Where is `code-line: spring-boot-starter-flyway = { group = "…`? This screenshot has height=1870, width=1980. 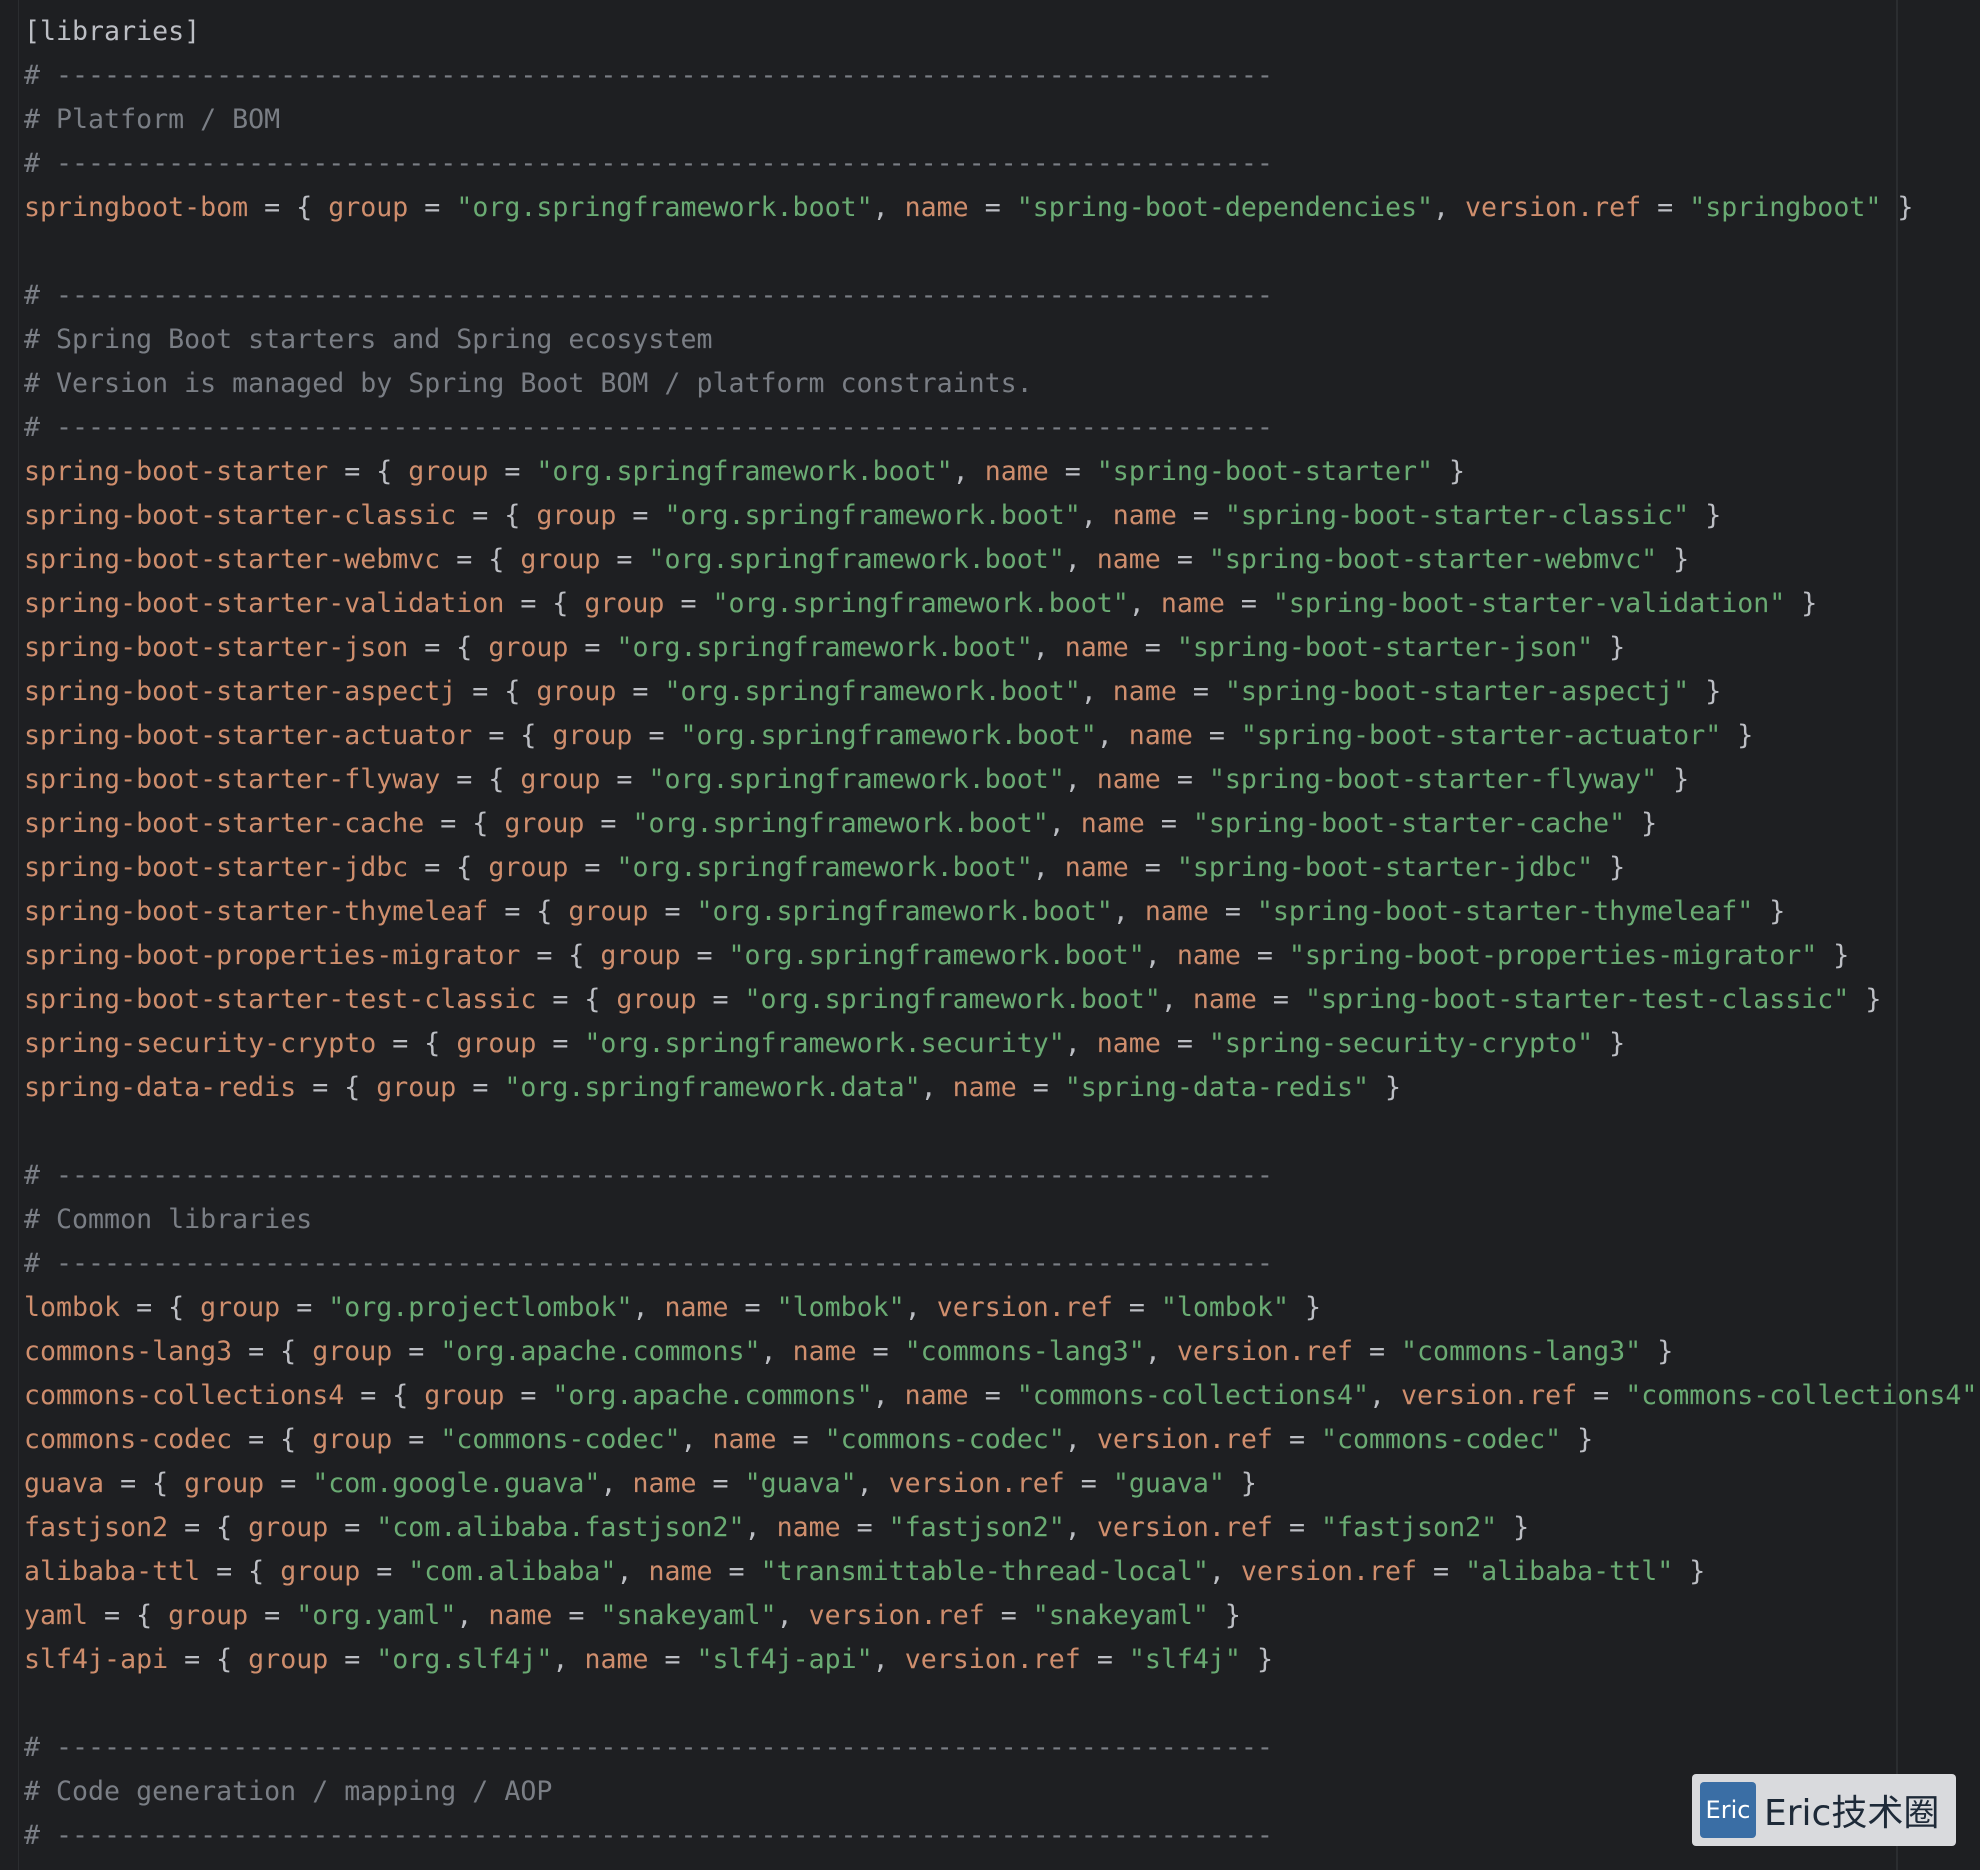 code-line: spring-boot-starter-flyway = { group = "… is located at coordinates (1002, 780).